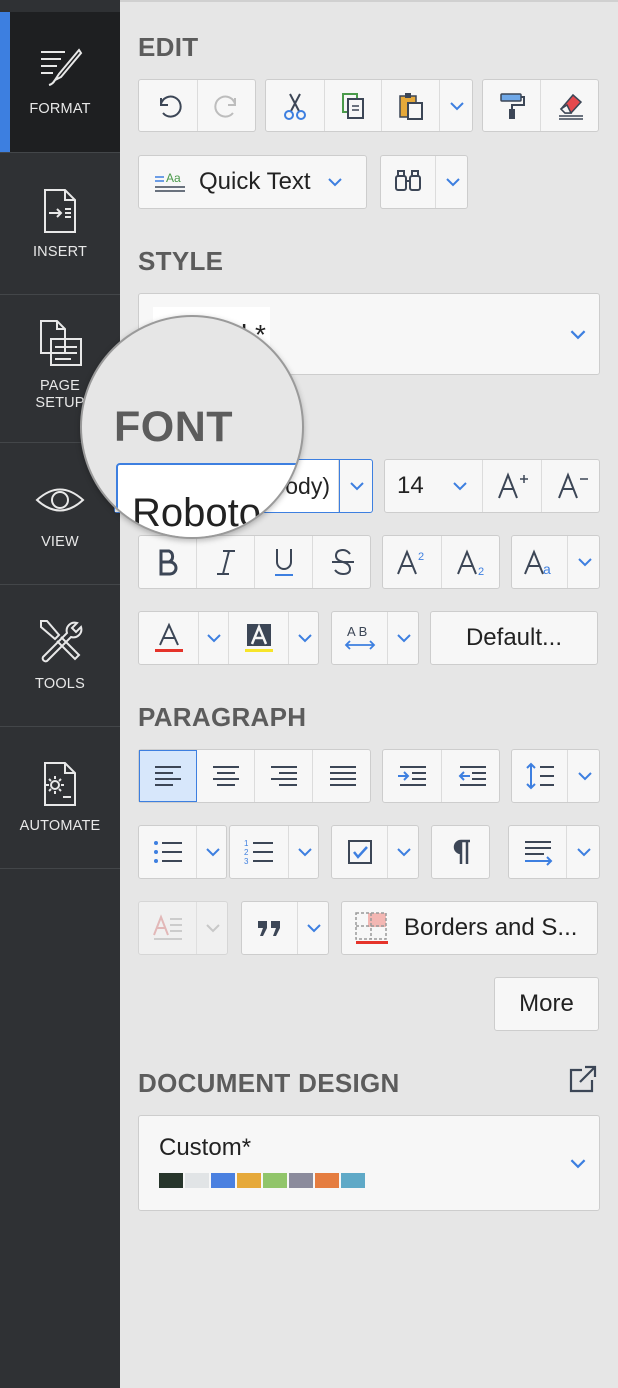 The width and height of the screenshot is (618, 1388). I want to click on text-flow-group, so click(554, 852).